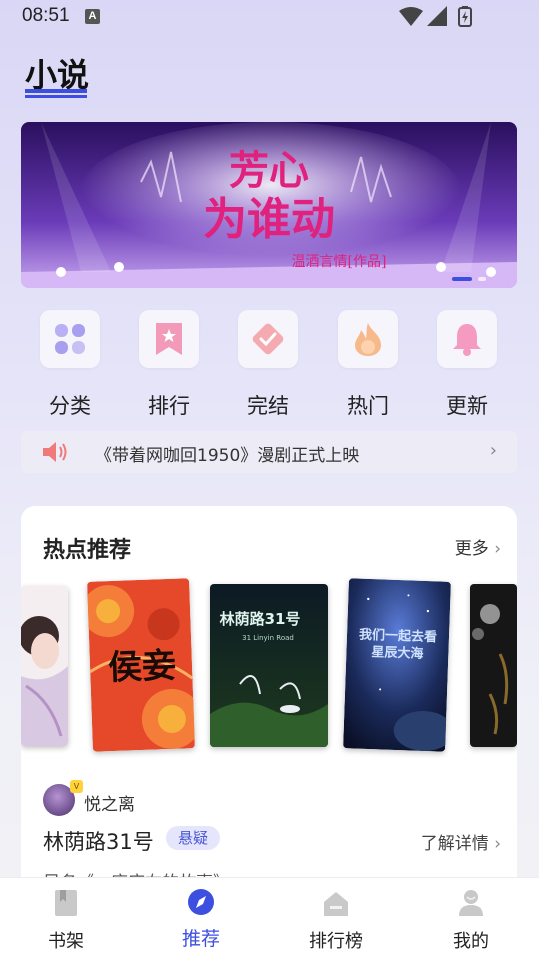  I want to click on category-label: 完结, so click(268, 406).